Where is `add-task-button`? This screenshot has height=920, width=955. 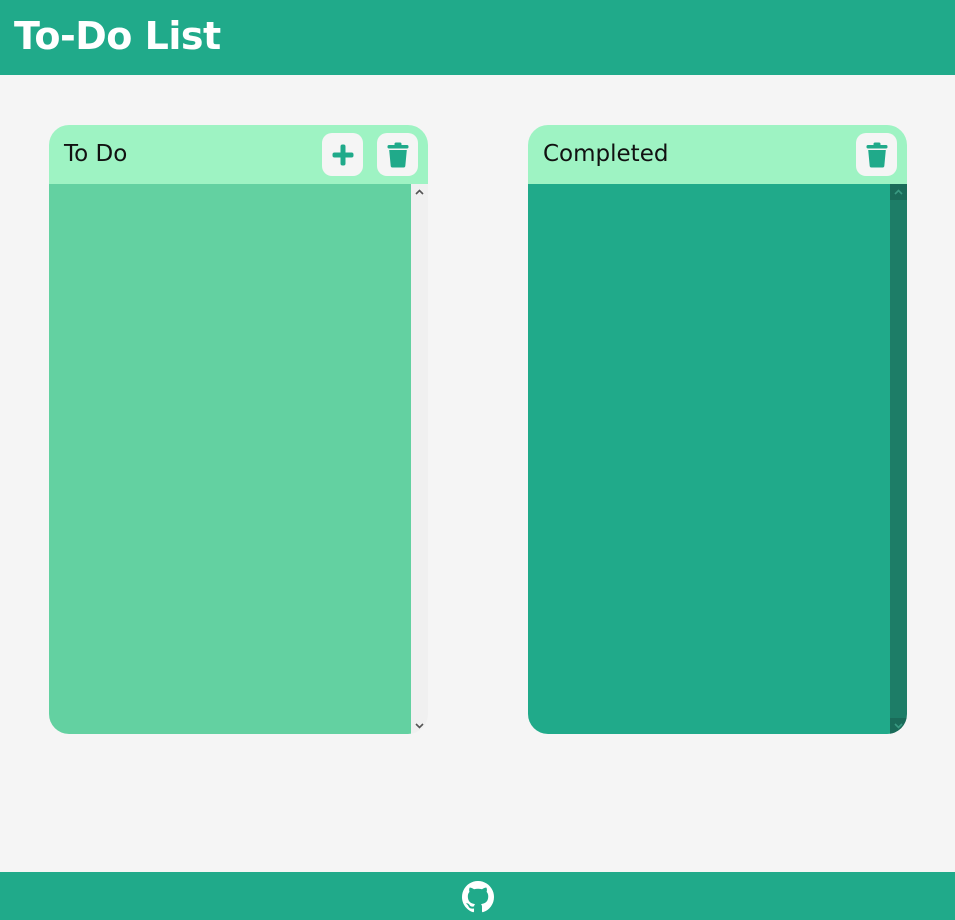
add-task-button is located at coordinates (342, 154).